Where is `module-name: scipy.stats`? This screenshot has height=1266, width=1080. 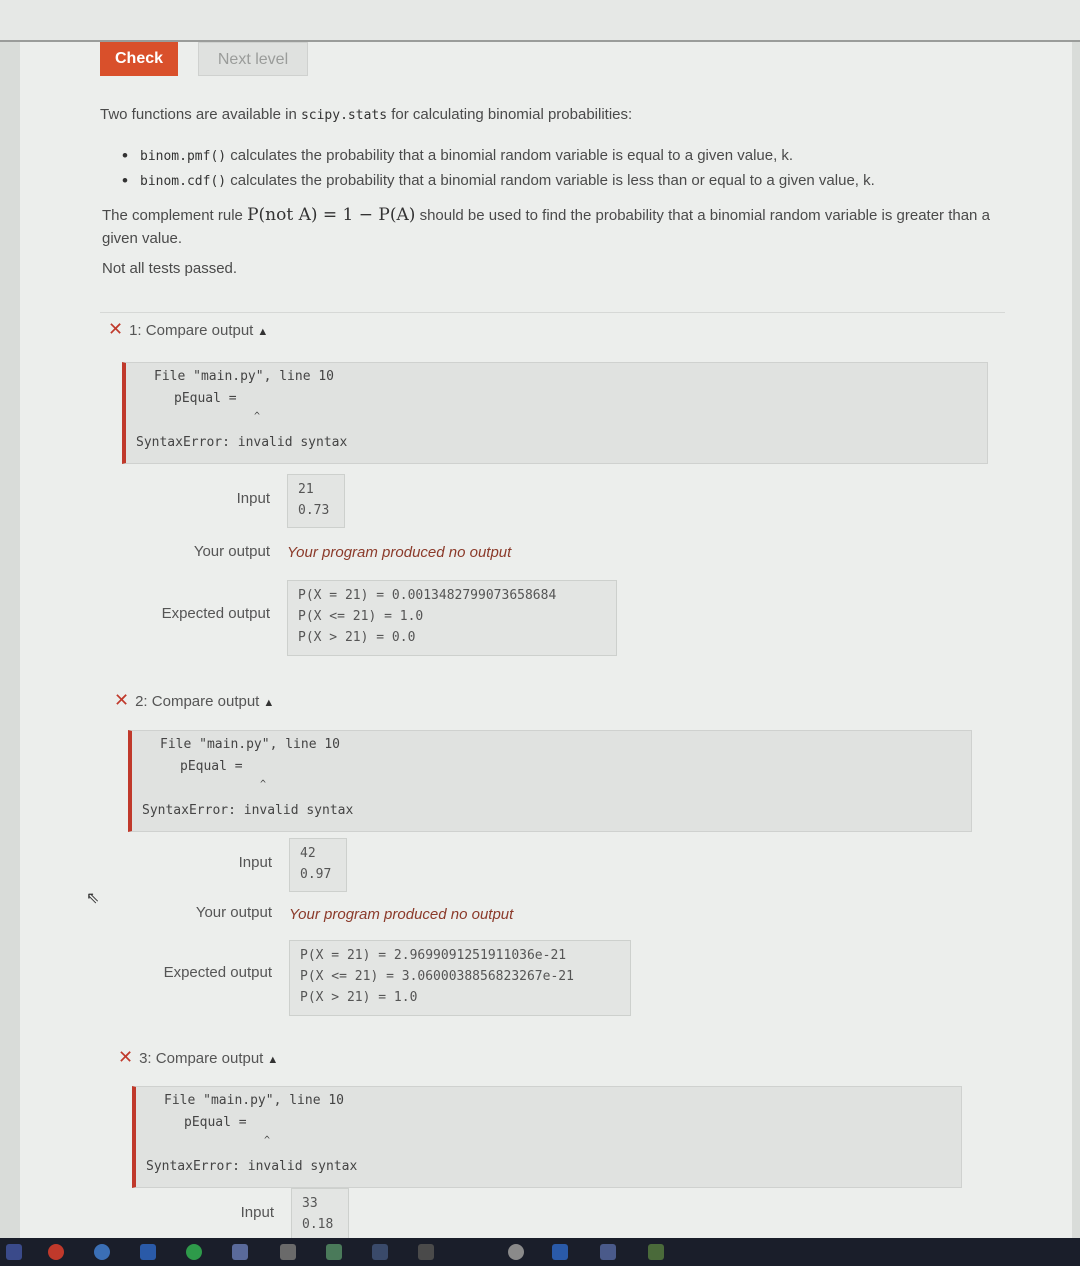
module-name: scipy.stats is located at coordinates (344, 115).